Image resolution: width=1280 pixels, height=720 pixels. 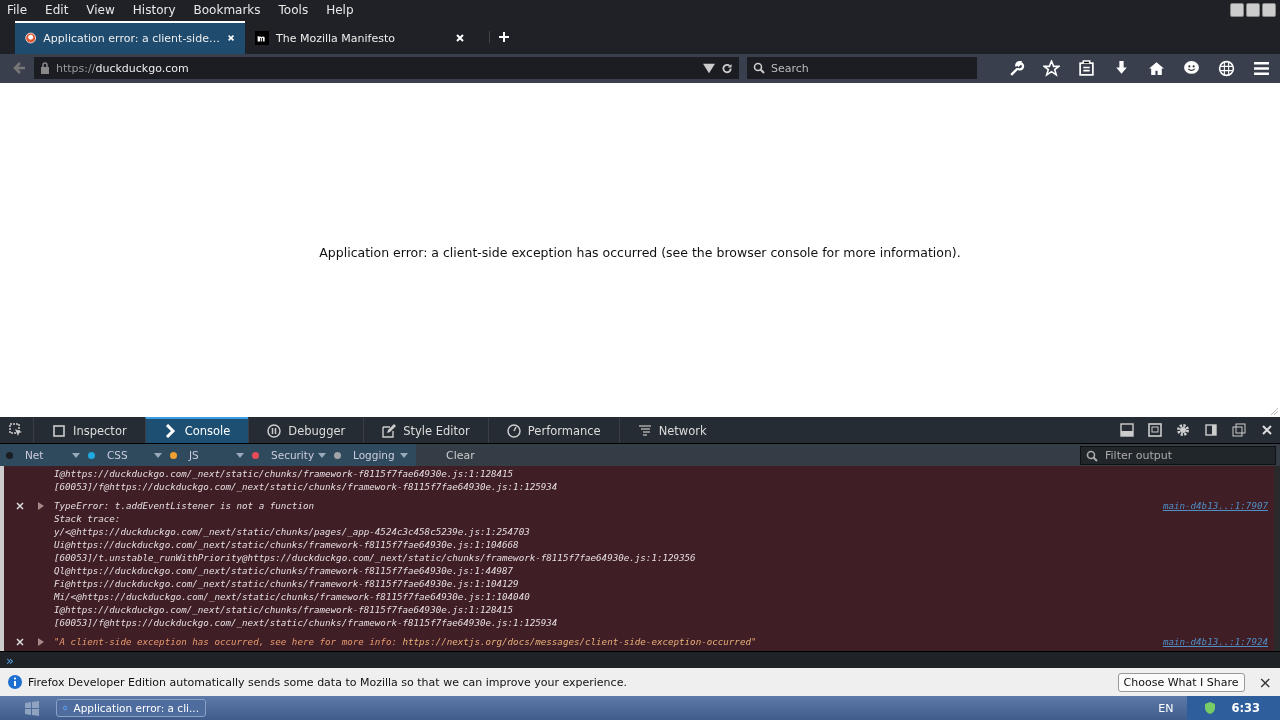 What do you see at coordinates (284, 571) in the screenshot?
I see `stack-trace-line: Ql@https://duckduckgo.com/_next/static/chunks/framework-f8115f7fae64930e.js:1:44987` at bounding box center [284, 571].